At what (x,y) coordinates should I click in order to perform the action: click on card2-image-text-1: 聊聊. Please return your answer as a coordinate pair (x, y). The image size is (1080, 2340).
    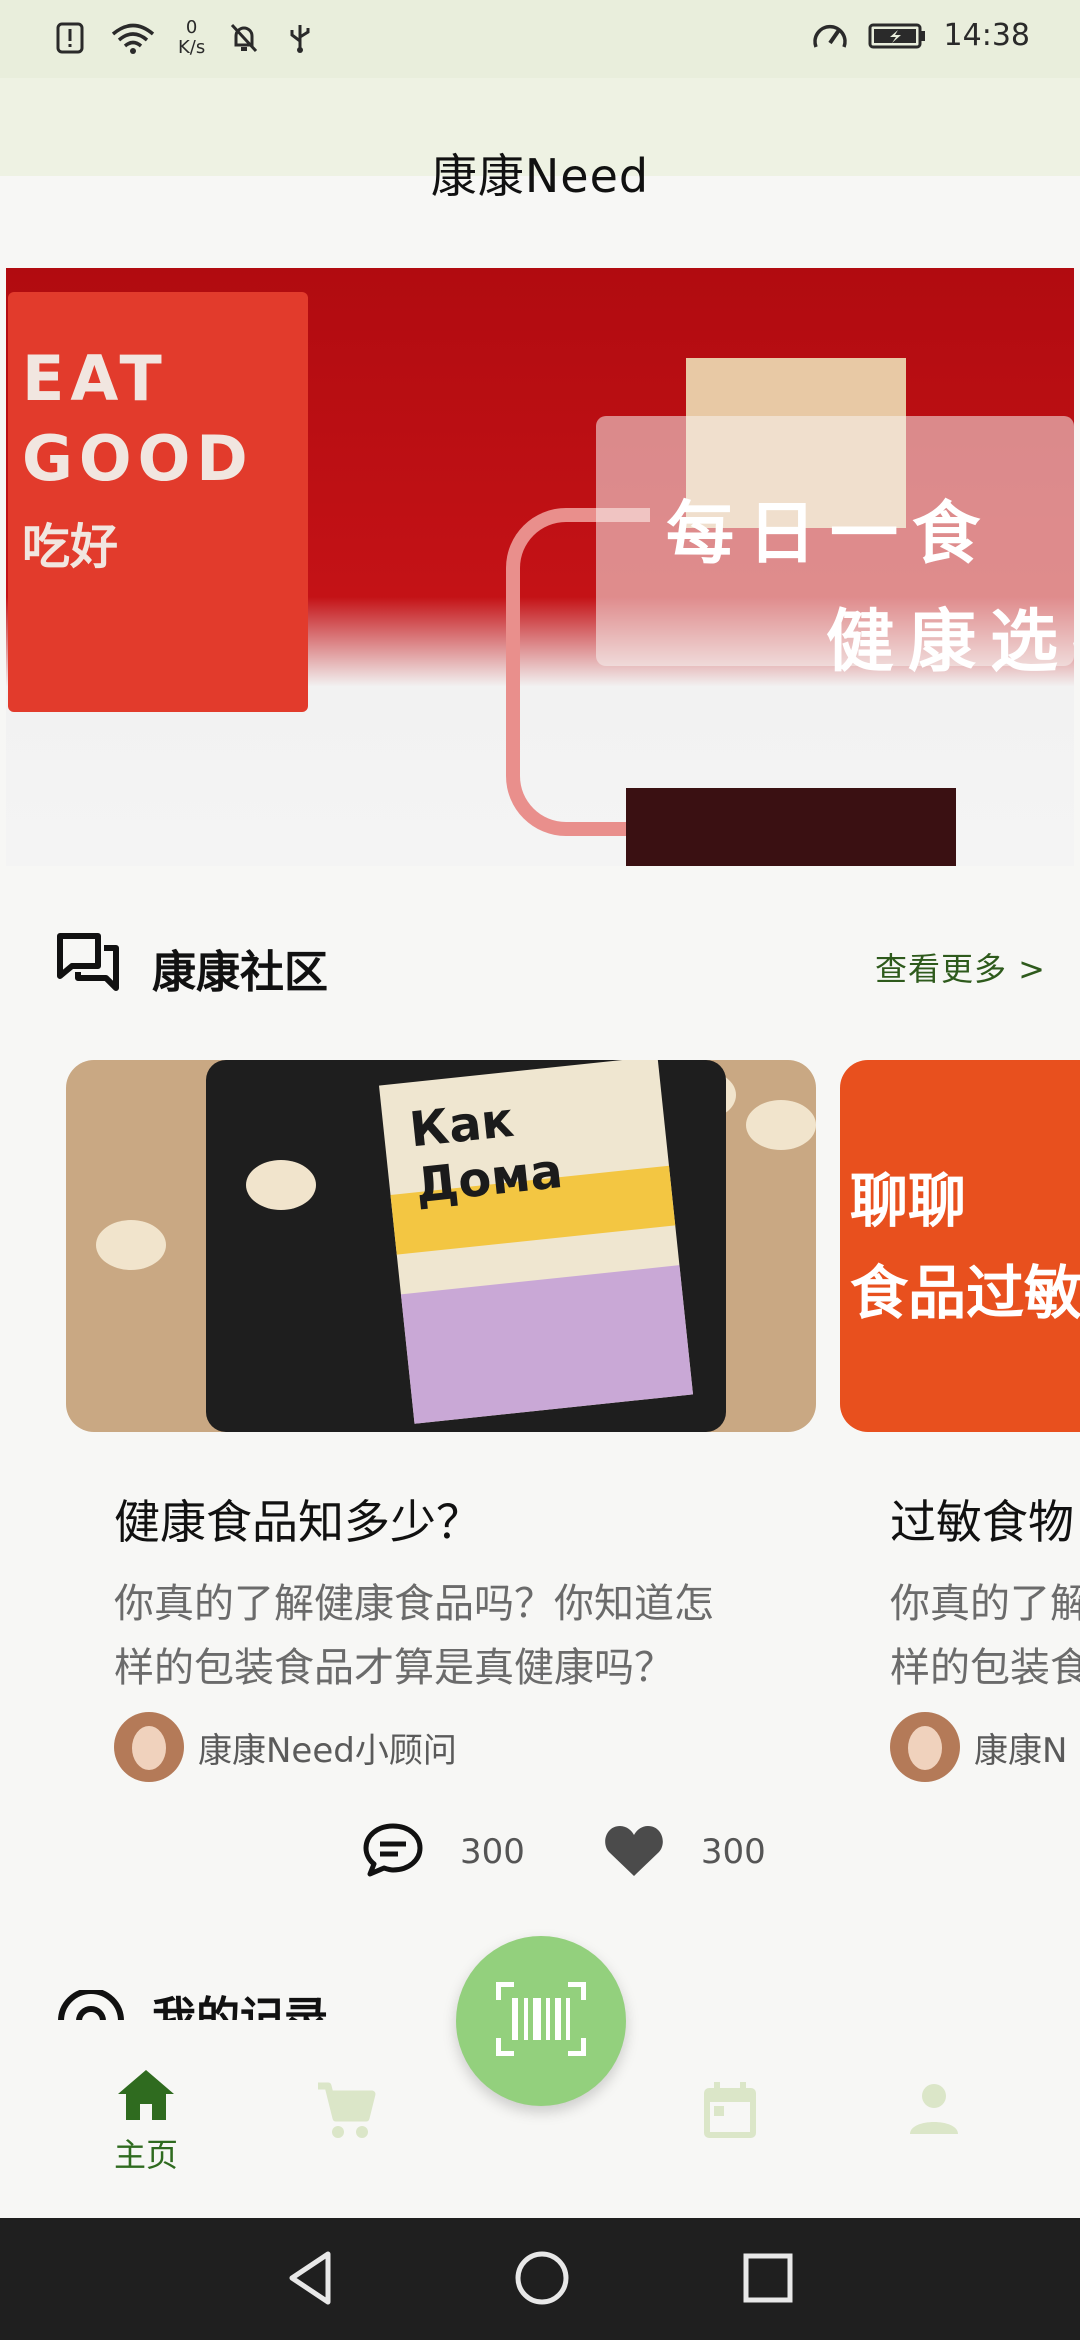
    Looking at the image, I should click on (908, 1201).